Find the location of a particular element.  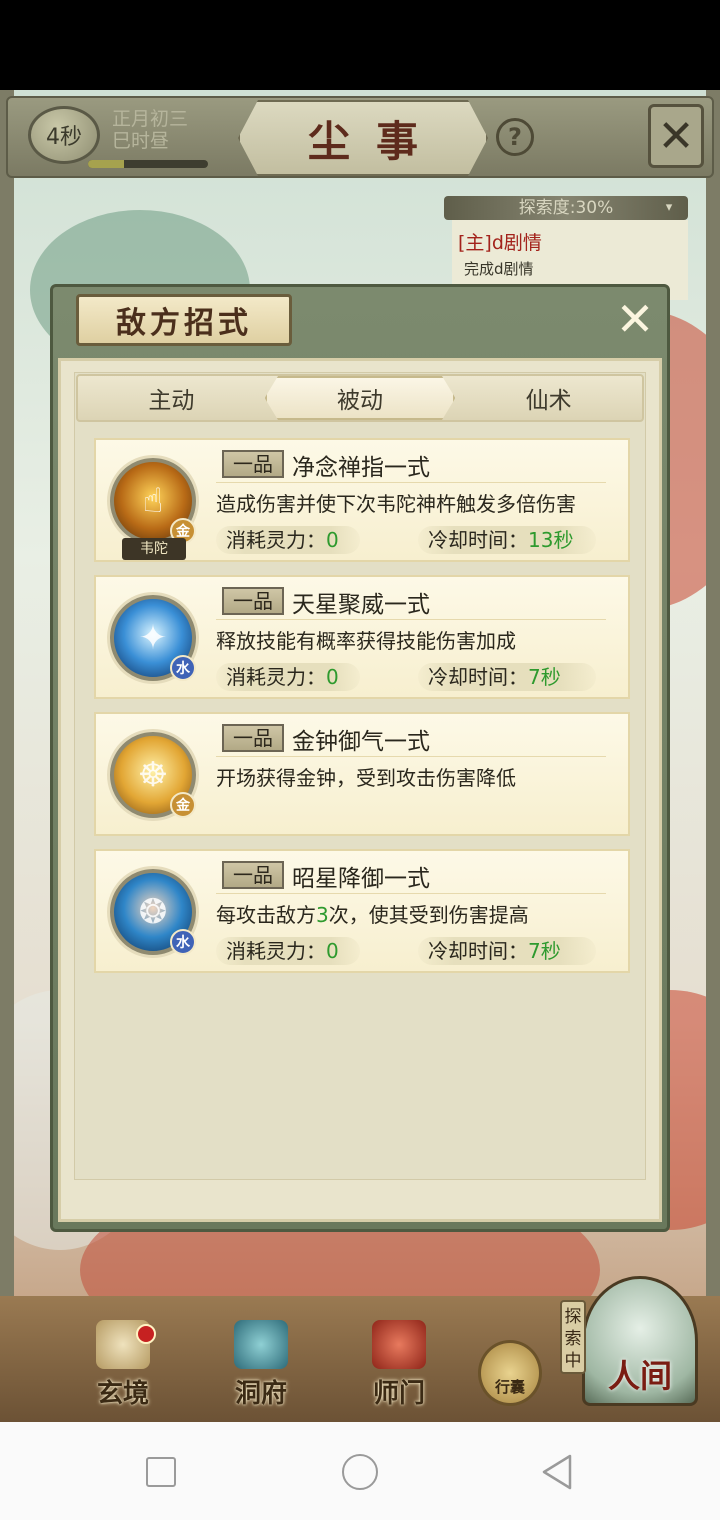

close-button: ✕ is located at coordinates (676, 136).